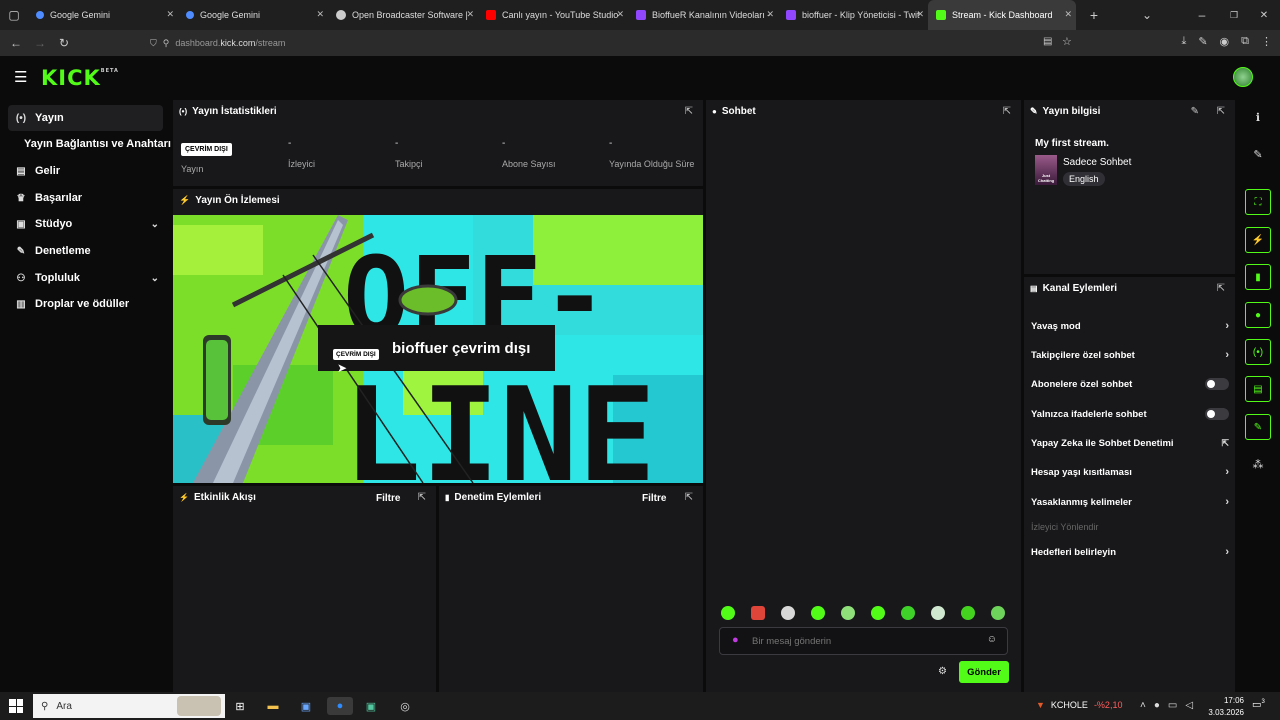  I want to click on broadcast-icon: (•), so click(1258, 352).